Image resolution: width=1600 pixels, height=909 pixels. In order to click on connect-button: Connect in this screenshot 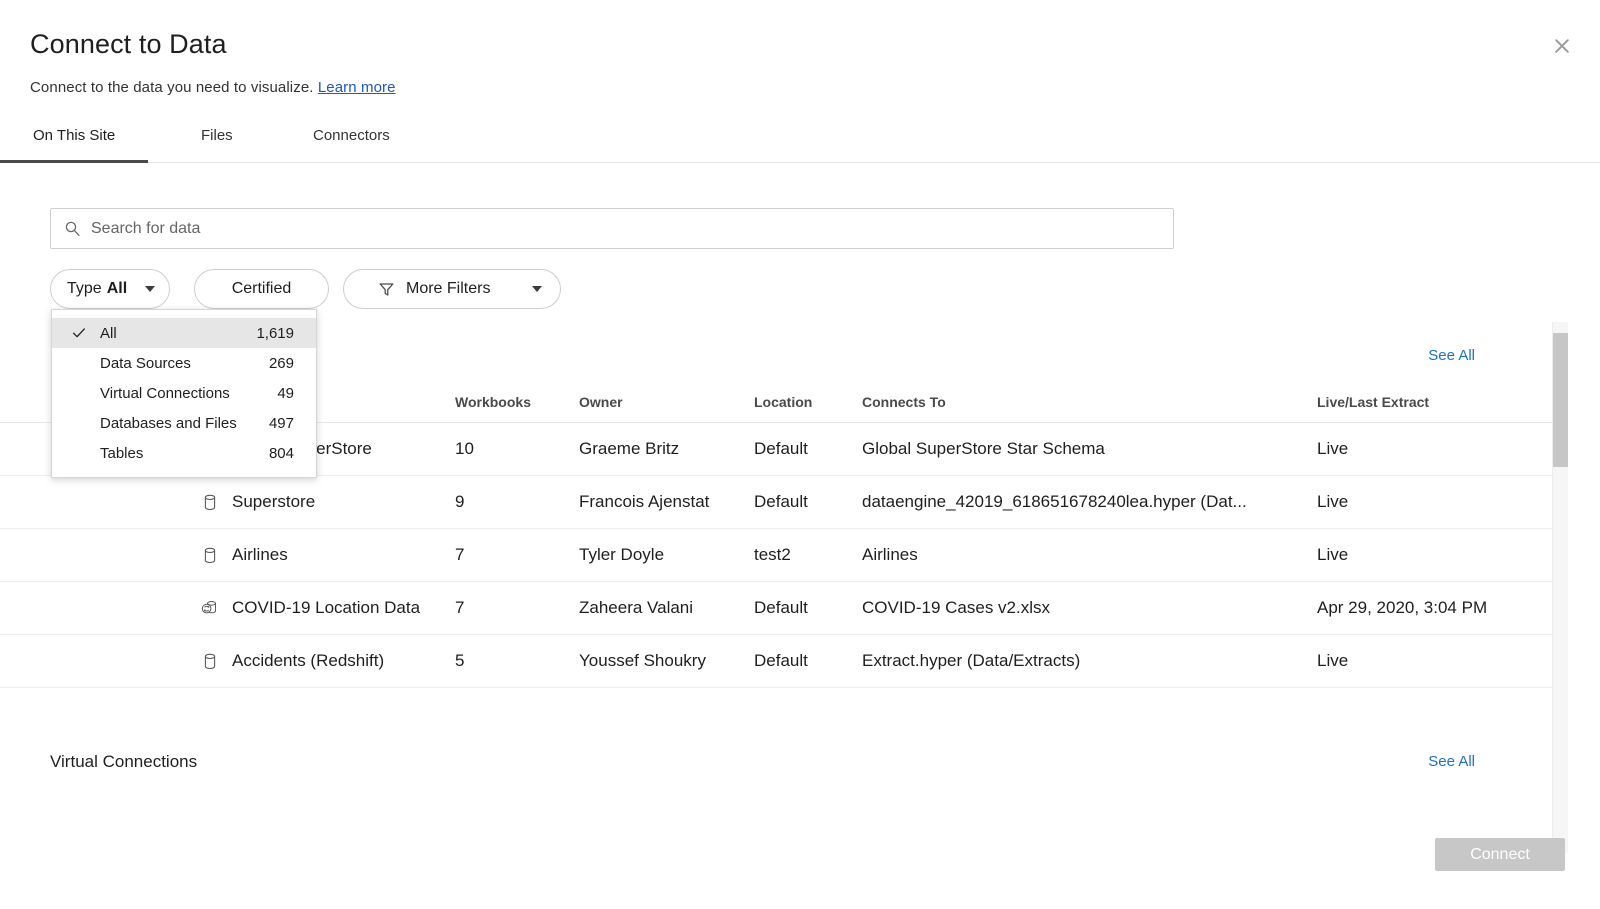, I will do `click(1500, 854)`.